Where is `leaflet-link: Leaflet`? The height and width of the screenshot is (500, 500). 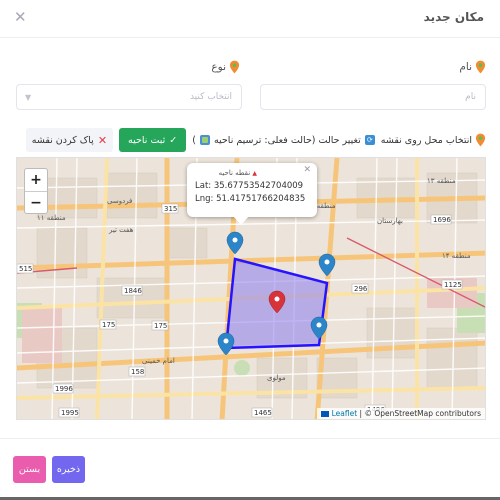
leaflet-link: Leaflet is located at coordinates (345, 413).